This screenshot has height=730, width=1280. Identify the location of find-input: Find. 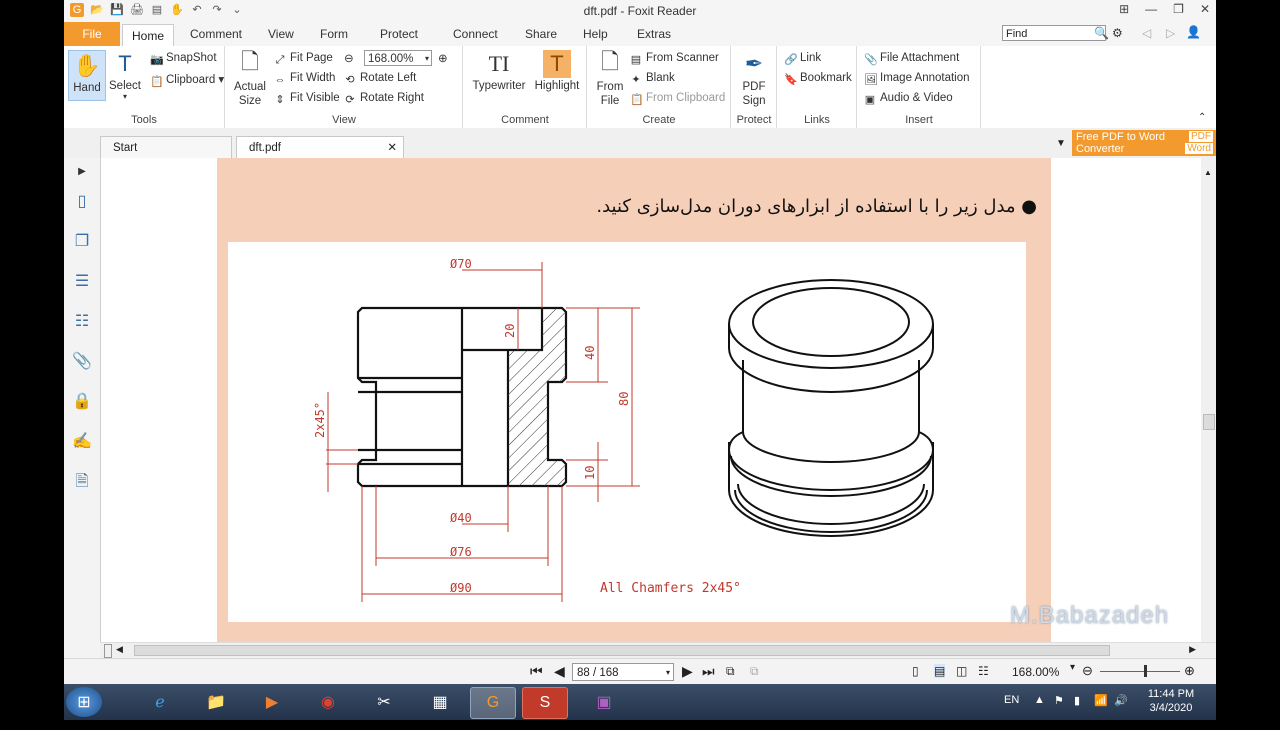
(1054, 33).